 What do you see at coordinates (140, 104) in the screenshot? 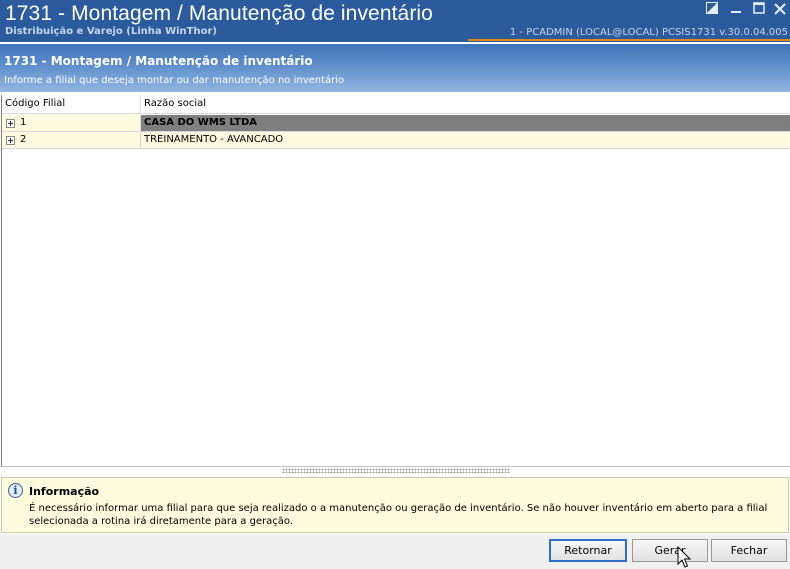
I see `column-divider` at bounding box center [140, 104].